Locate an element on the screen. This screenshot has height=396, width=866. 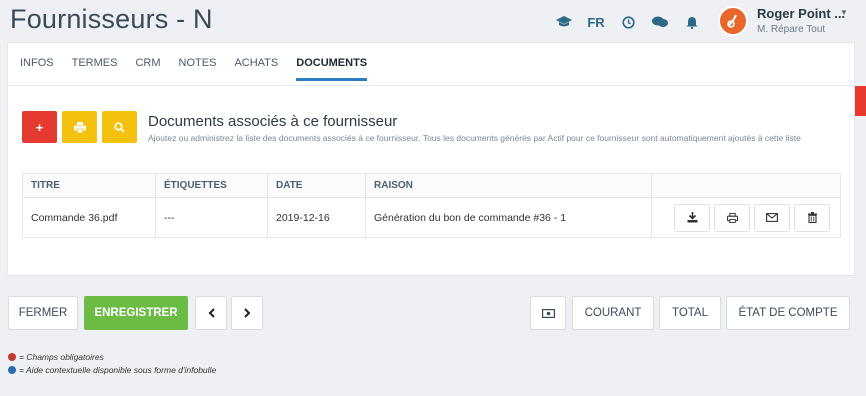
envelope-icon is located at coordinates (772, 217).